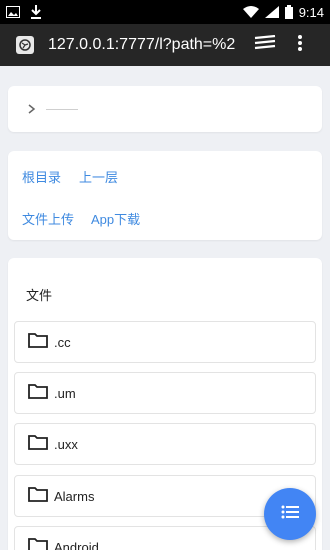 The width and height of the screenshot is (330, 550). Describe the element at coordinates (66, 444) in the screenshot. I see `file-name: .uxx` at that location.